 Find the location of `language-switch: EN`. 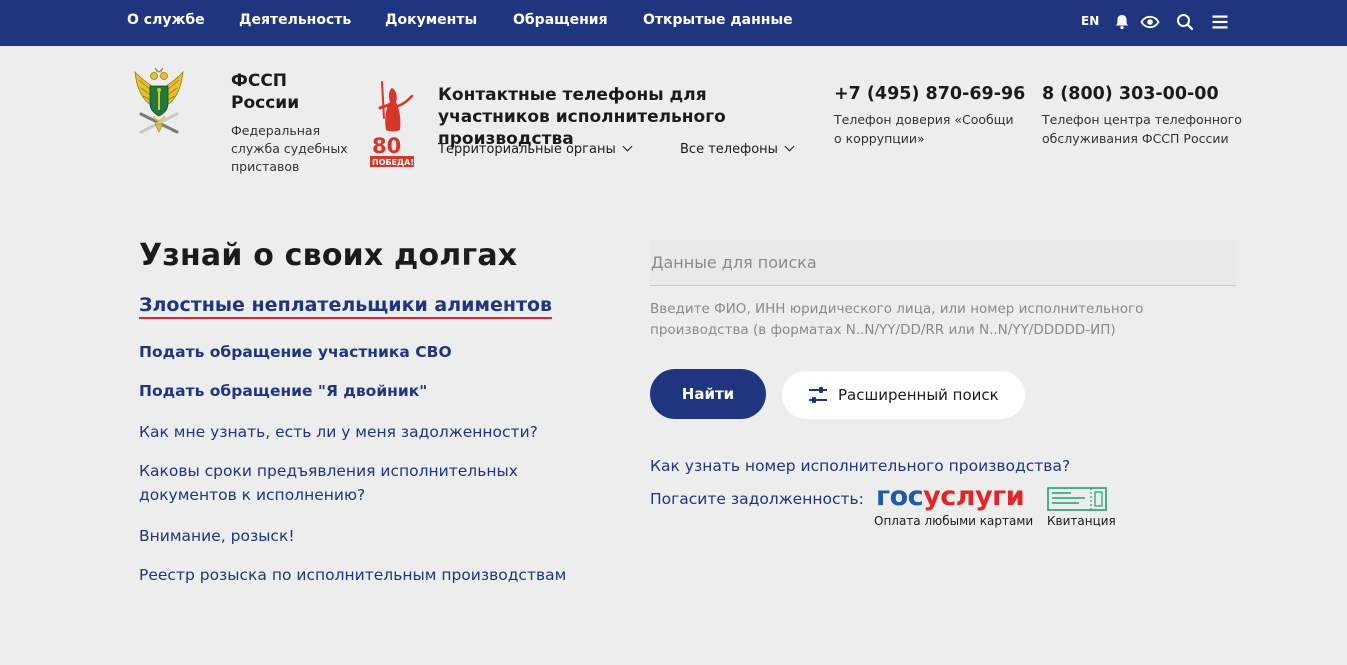

language-switch: EN is located at coordinates (1090, 21).